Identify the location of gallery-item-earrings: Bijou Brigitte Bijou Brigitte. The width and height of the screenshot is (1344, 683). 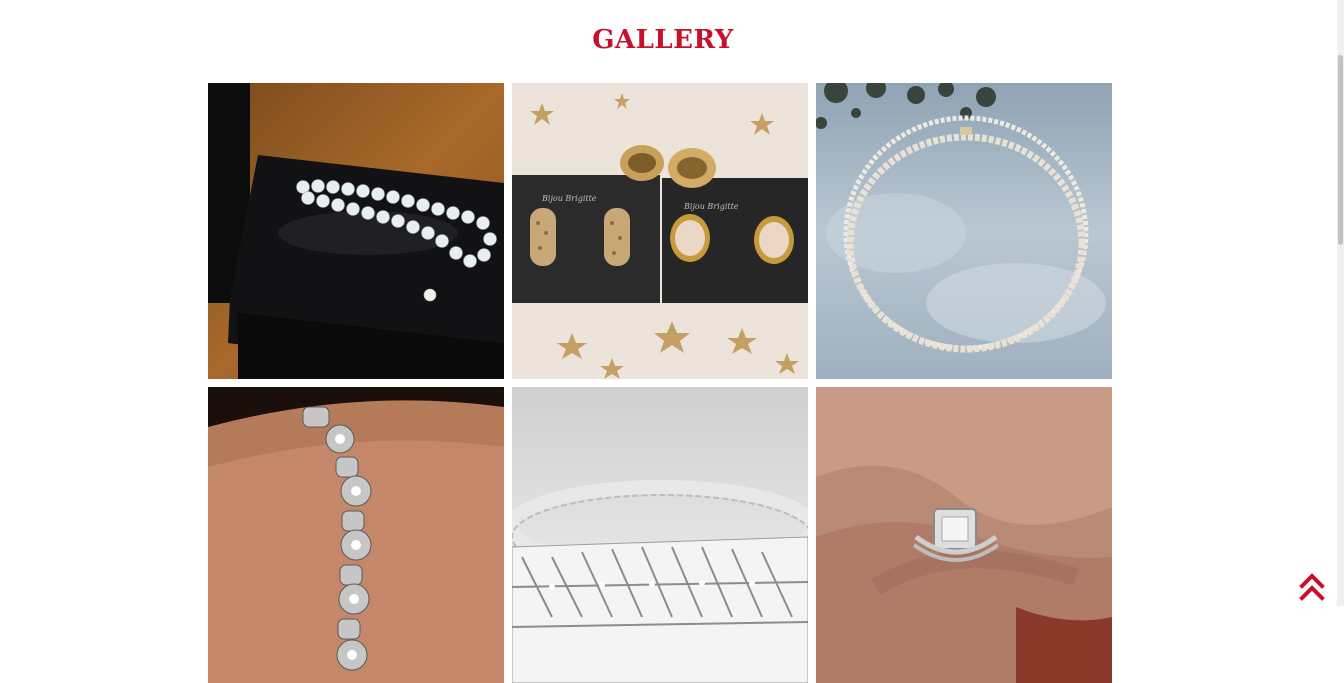
(660, 231).